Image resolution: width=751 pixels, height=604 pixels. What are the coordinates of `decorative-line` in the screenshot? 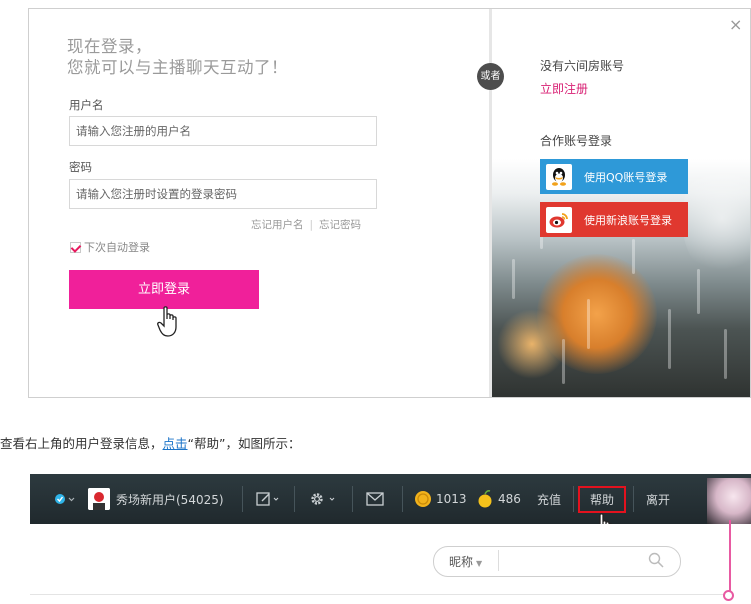 It's located at (730, 557).